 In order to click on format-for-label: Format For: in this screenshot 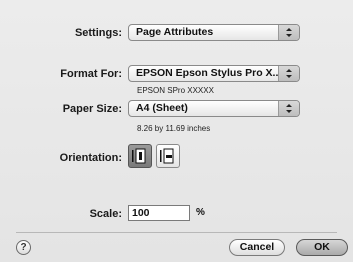, I will do `click(91, 74)`.